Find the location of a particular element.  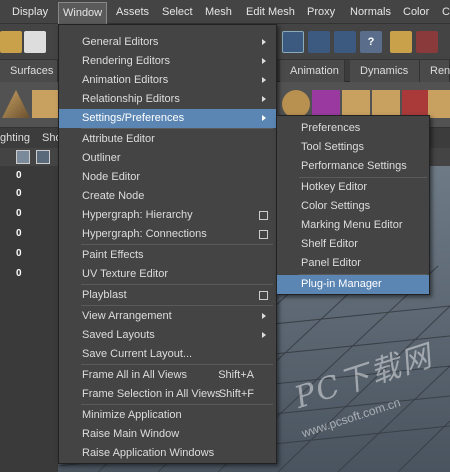

submenu-item-plugin-manager: Plug-in Manager is located at coordinates (353, 284).